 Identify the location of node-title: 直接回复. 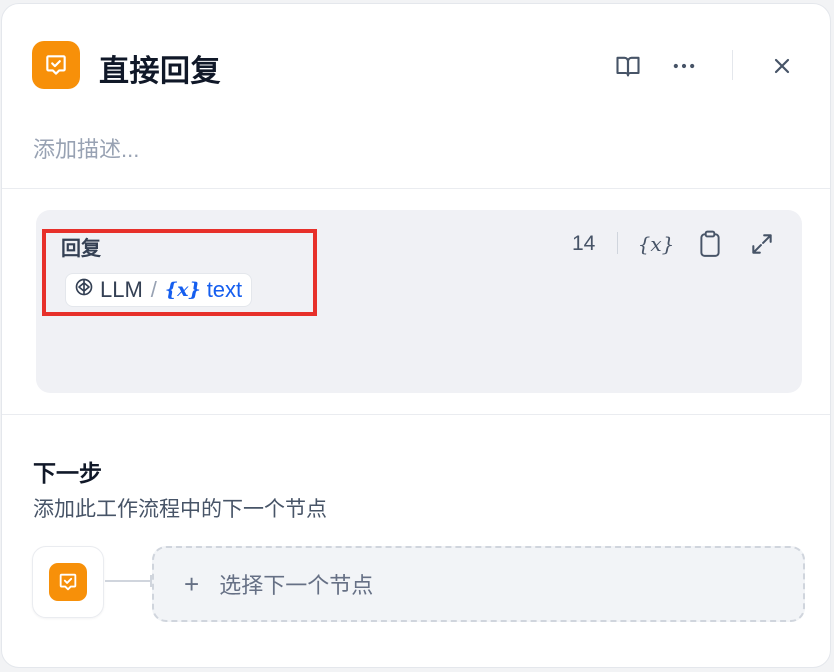
(160, 68).